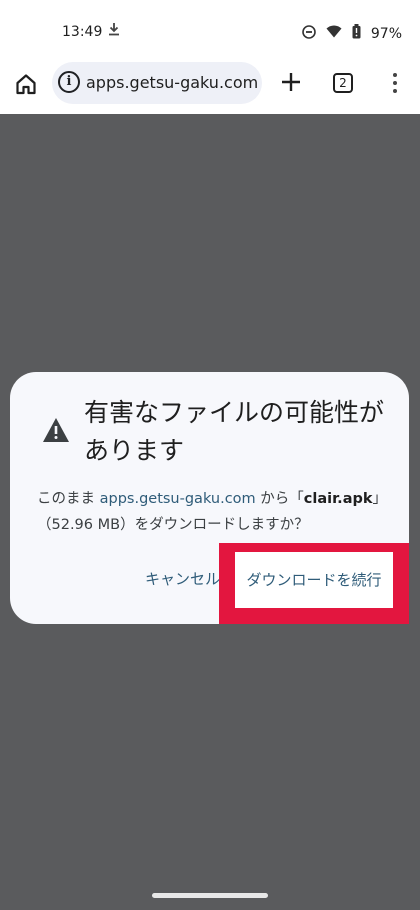 This screenshot has height=910, width=420. I want to click on warning-icon, so click(56, 430).